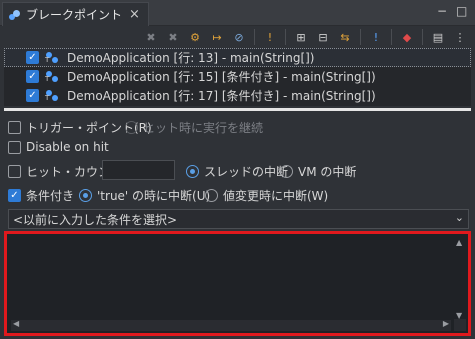 Image resolution: width=475 pixels, height=339 pixels. Describe the element at coordinates (211, 195) in the screenshot. I see `suspend-when-changed-radio` at that location.